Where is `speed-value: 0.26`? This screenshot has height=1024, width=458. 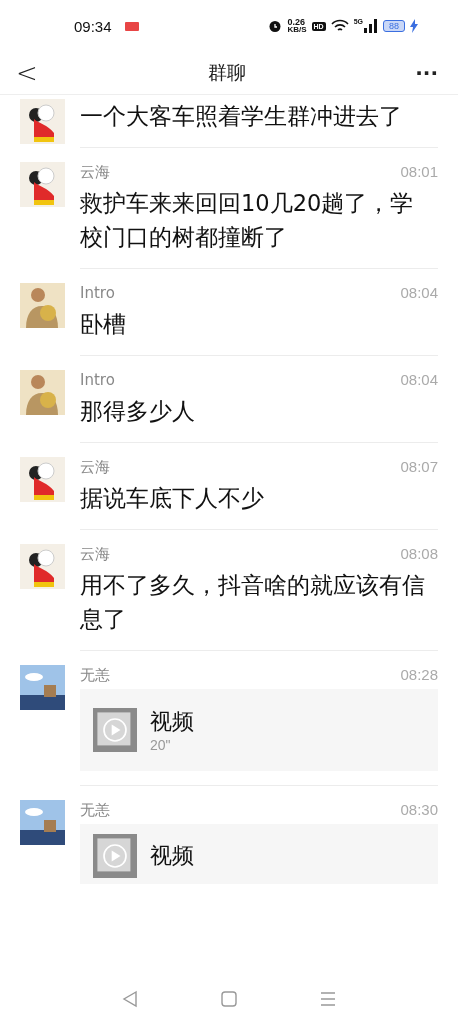 speed-value: 0.26 is located at coordinates (296, 22).